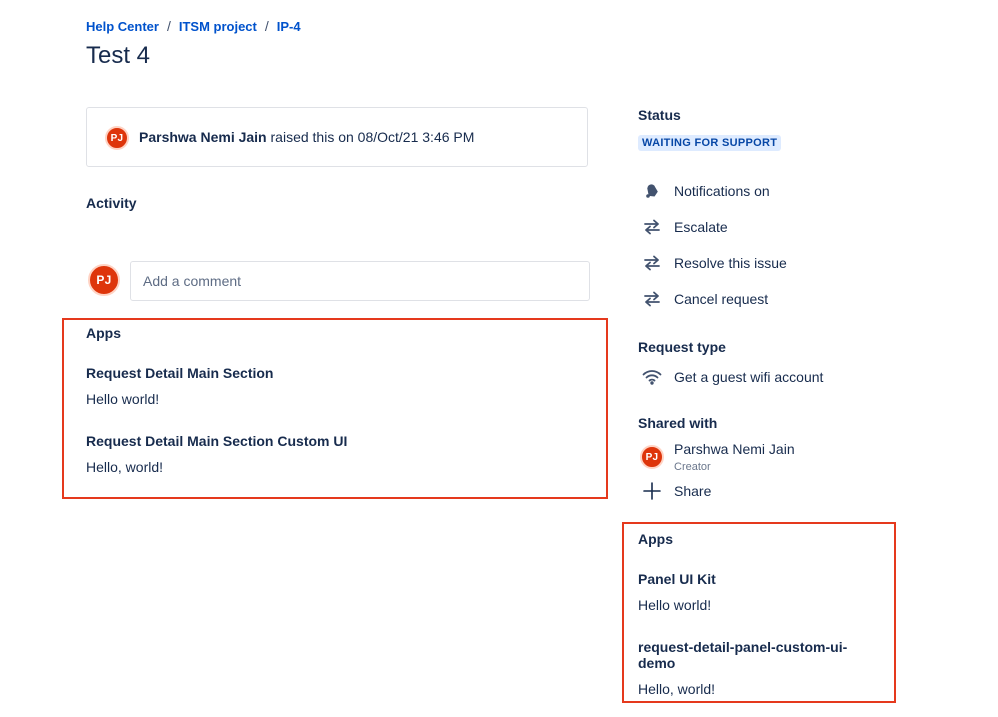 The height and width of the screenshot is (717, 998). I want to click on share-button: Share, so click(675, 491).